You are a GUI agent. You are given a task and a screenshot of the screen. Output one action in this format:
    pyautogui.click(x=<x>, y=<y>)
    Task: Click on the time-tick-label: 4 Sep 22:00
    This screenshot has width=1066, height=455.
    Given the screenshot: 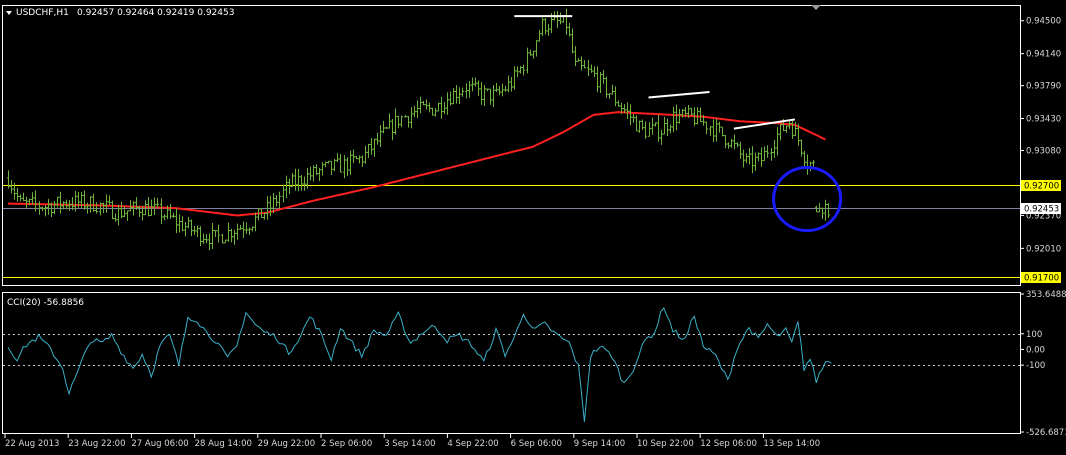 What is the action you would take?
    pyautogui.click(x=472, y=444)
    